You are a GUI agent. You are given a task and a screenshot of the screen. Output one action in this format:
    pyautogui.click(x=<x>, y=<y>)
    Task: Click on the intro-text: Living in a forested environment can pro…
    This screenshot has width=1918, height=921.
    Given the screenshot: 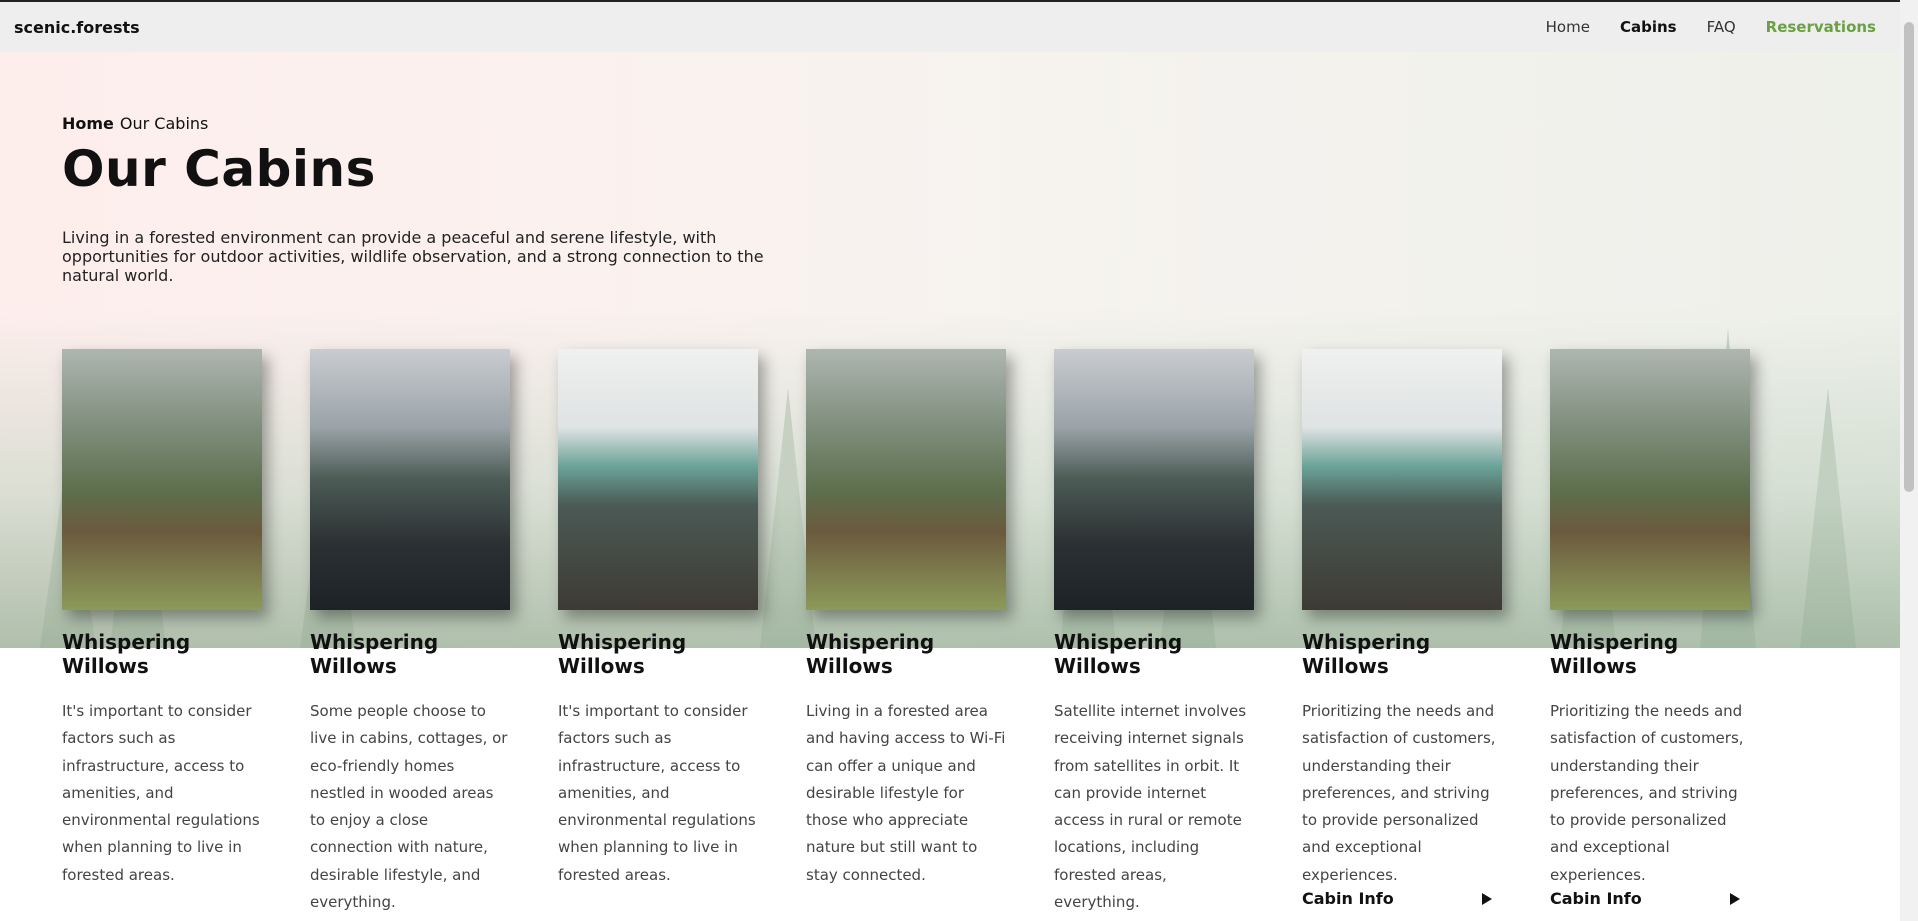 What is the action you would take?
    pyautogui.click(x=413, y=256)
    